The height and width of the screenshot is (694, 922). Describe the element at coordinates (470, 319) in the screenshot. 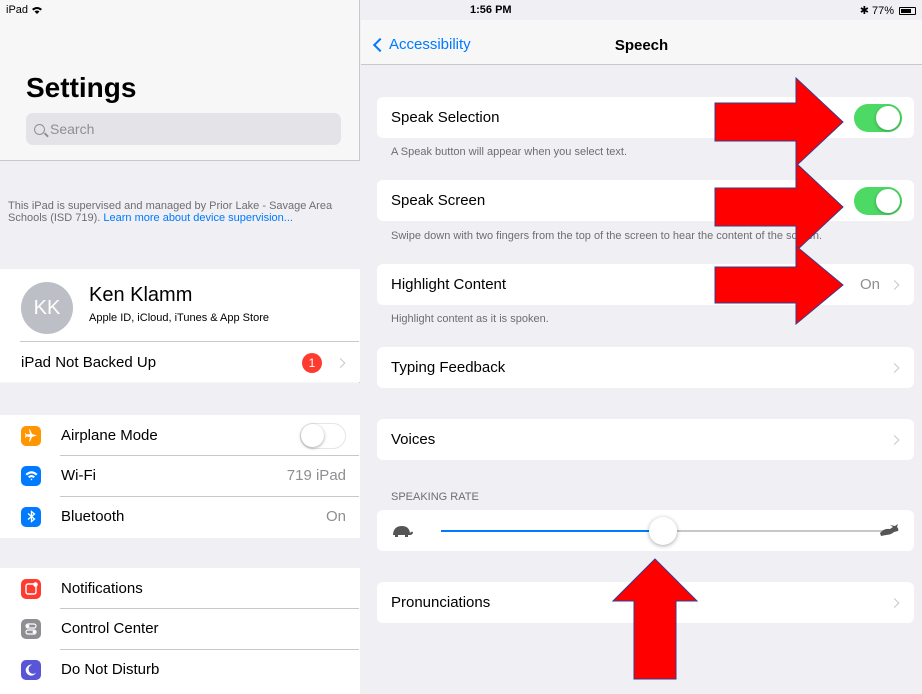

I see `highlight-content-footer: Highlight content as it is spoken.` at that location.